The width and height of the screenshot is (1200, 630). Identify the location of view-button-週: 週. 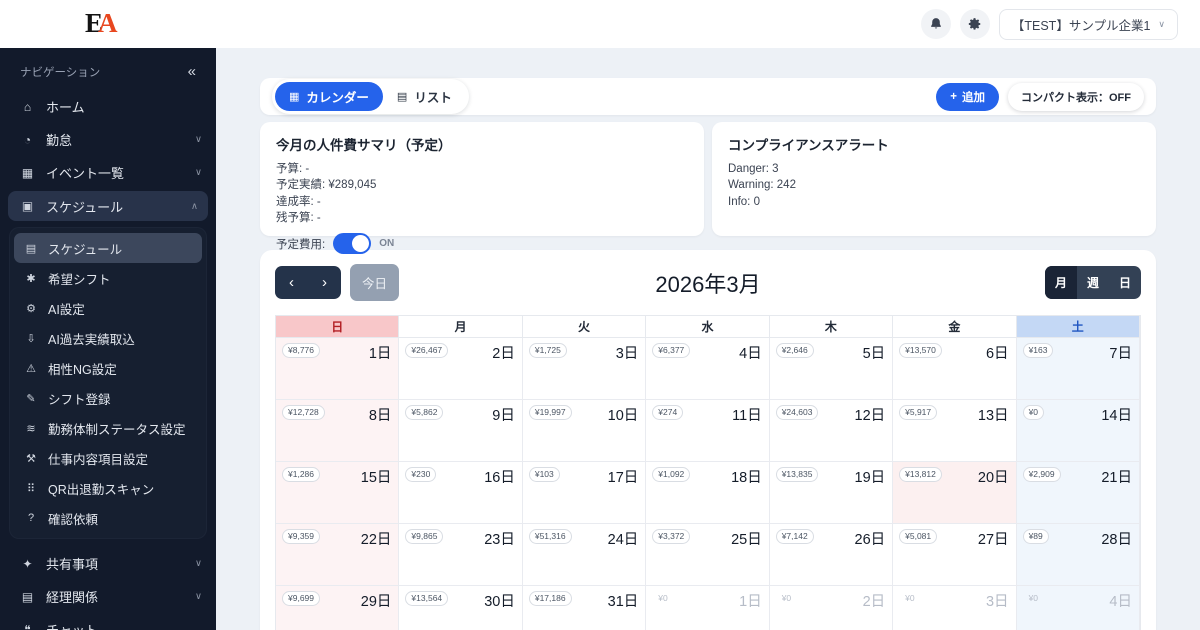
(1093, 282).